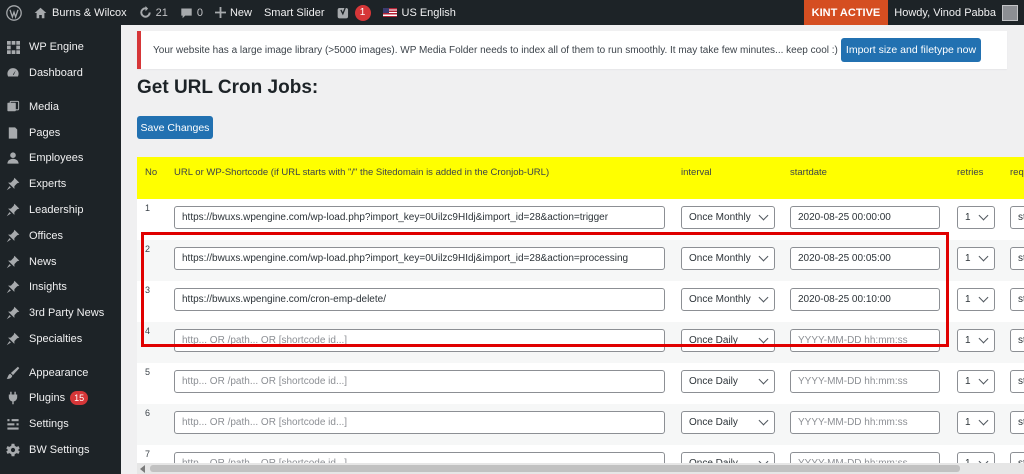  Describe the element at coordinates (555, 468) in the screenshot. I see `scrollbar-thumb` at that location.